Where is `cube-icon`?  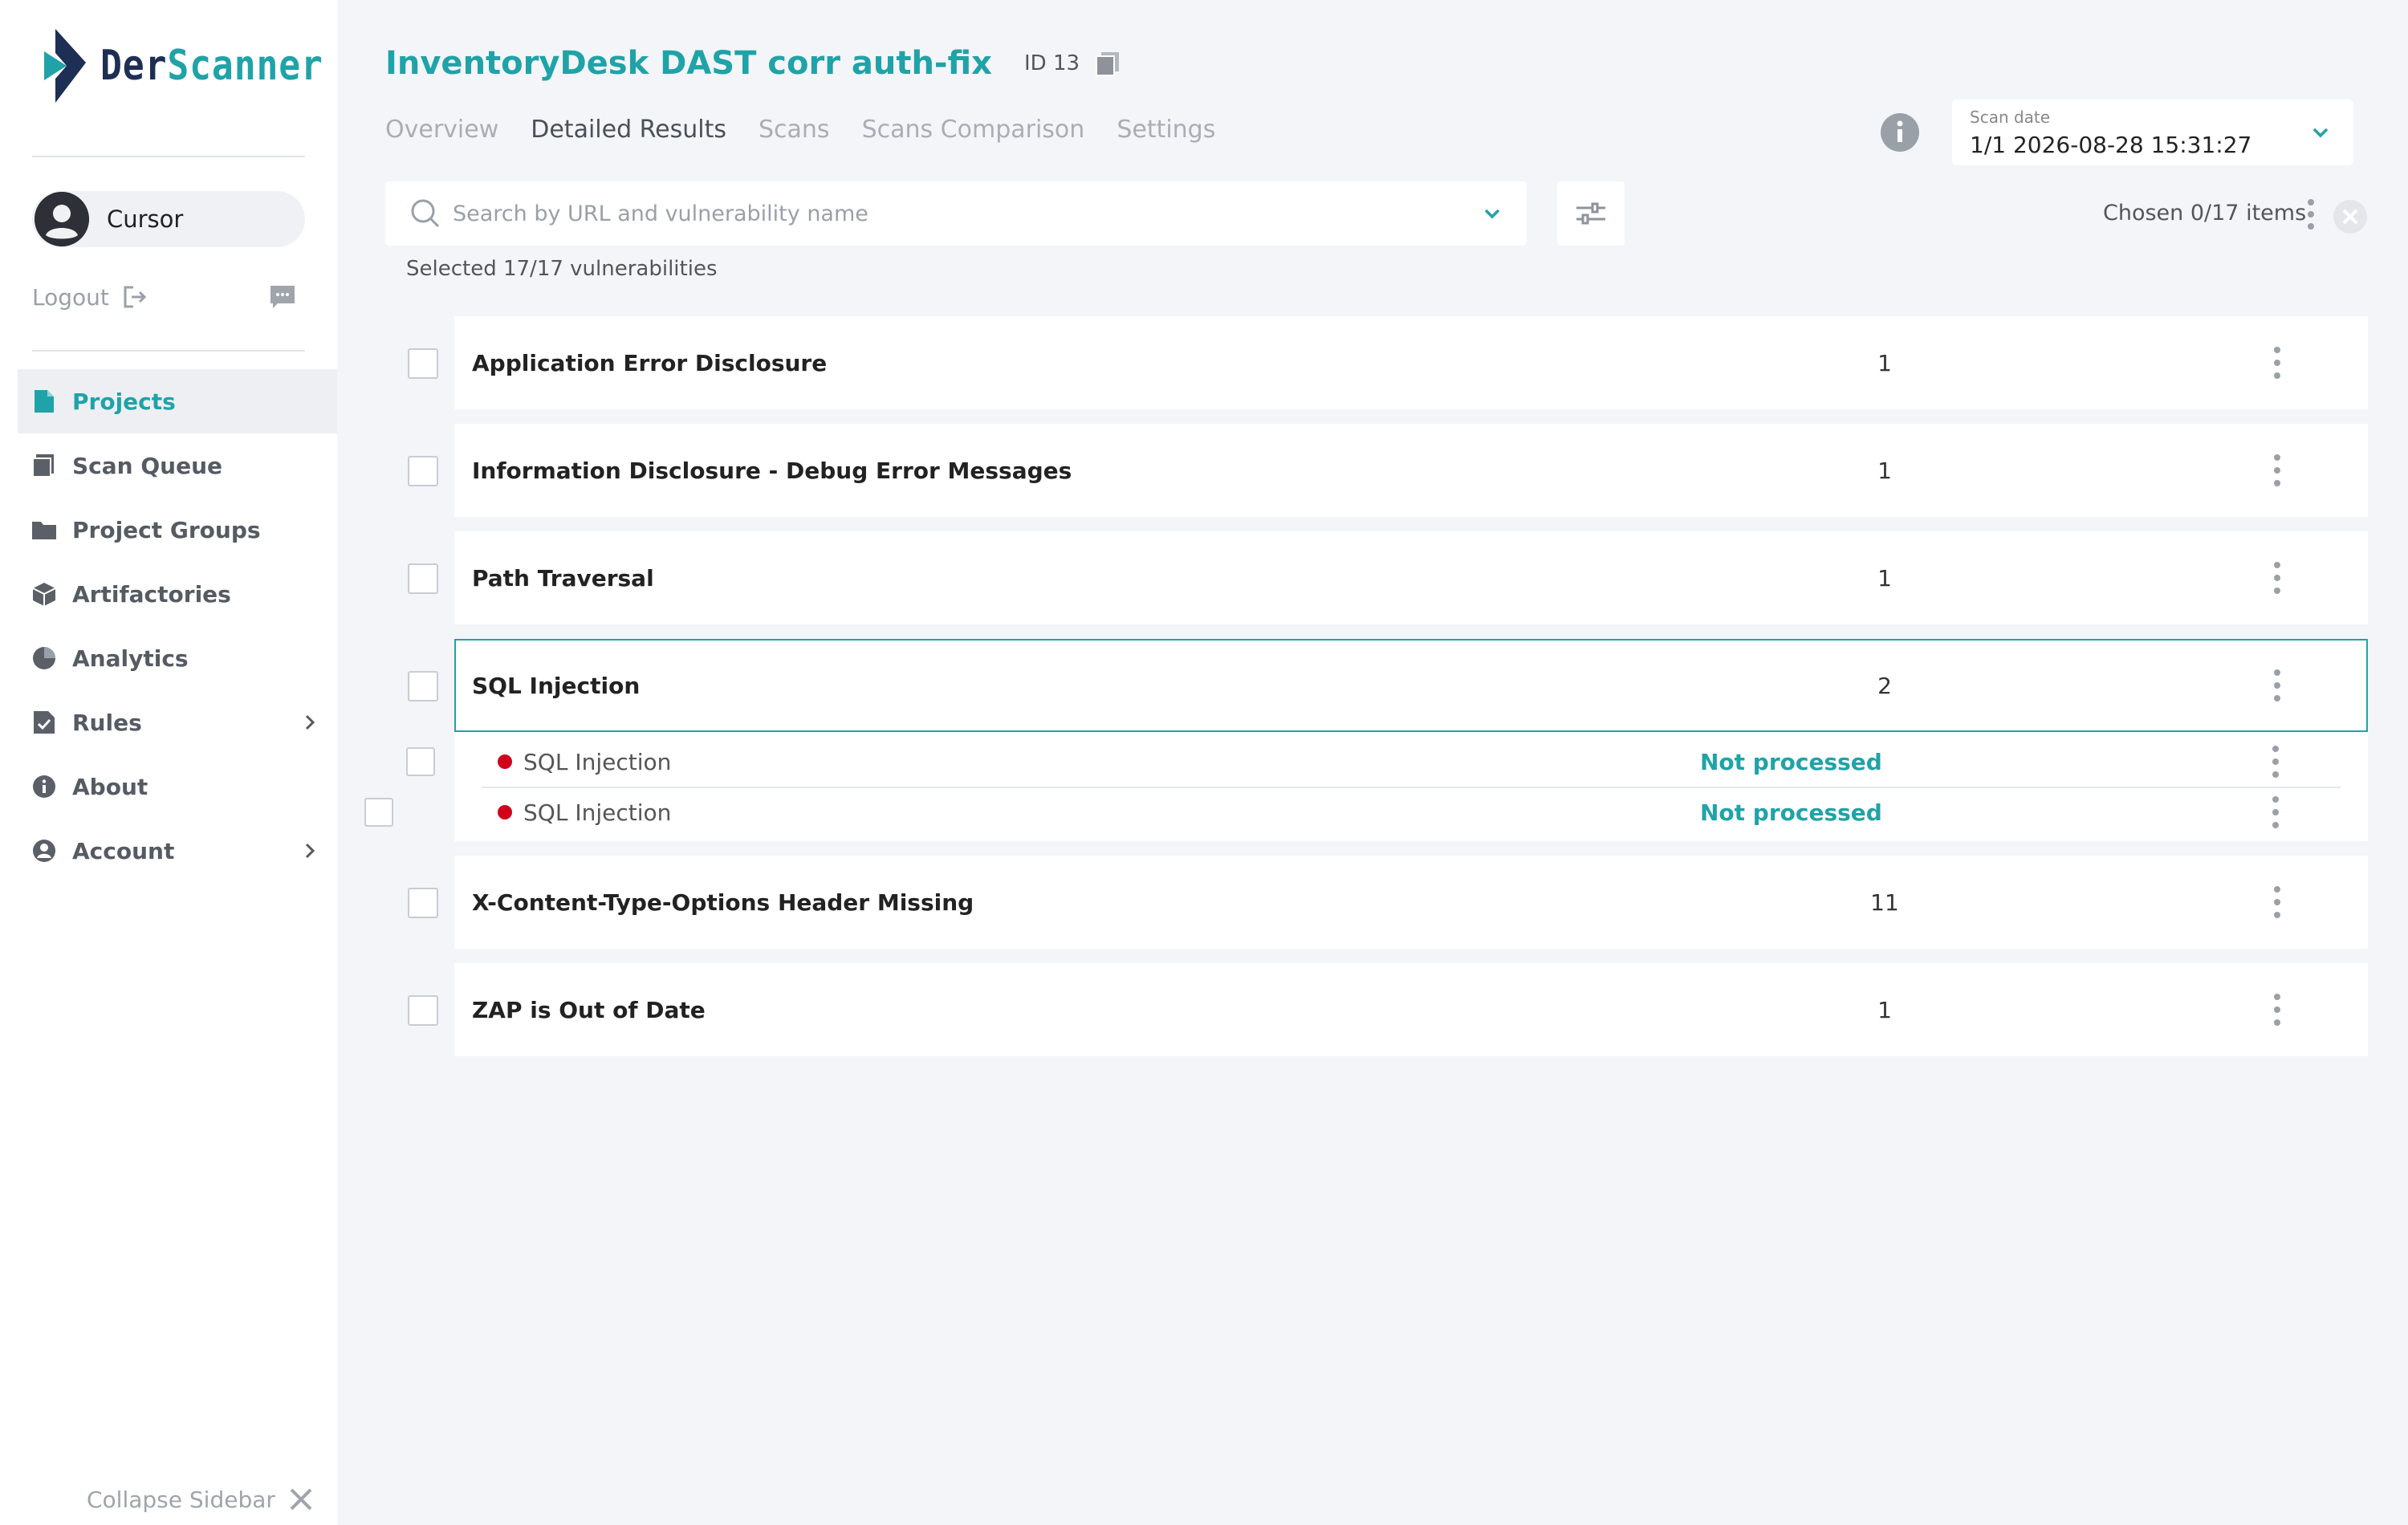 cube-icon is located at coordinates (44, 594).